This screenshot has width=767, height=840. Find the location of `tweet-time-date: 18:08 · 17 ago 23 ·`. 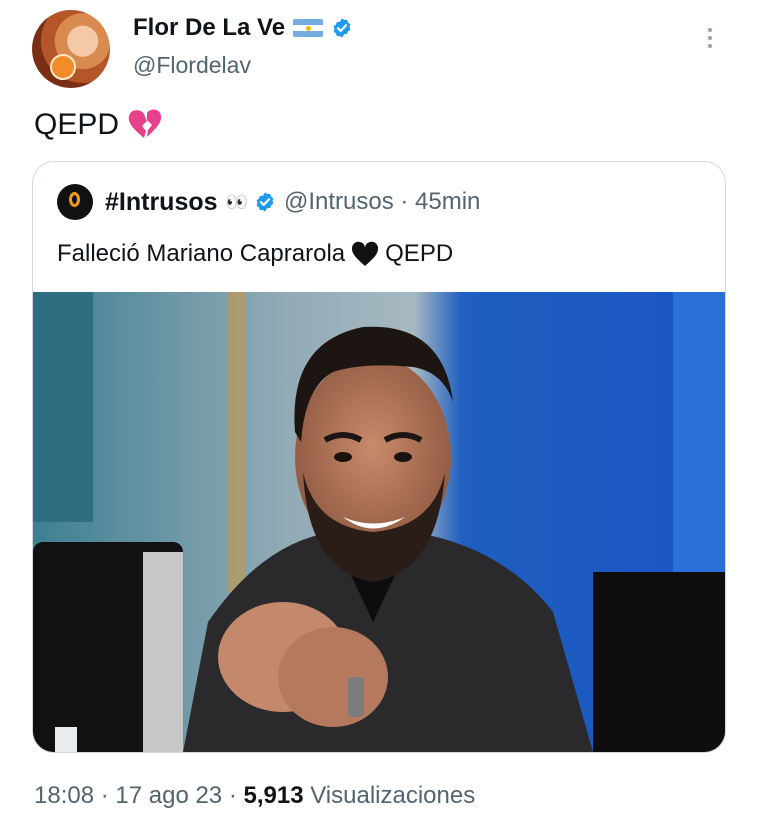

tweet-time-date: 18:08 · 17 ago 23 · is located at coordinates (138, 795).